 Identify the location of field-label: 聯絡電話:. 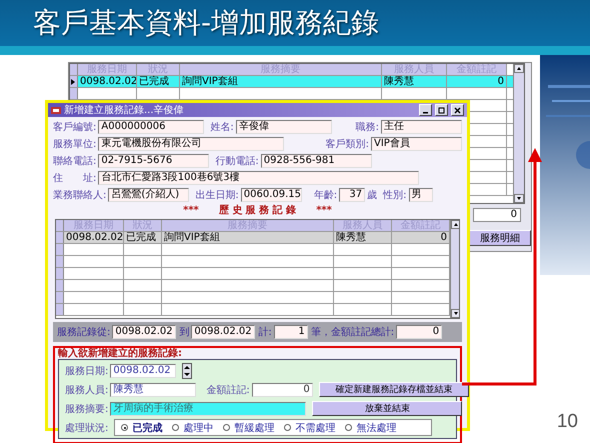
(74, 161).